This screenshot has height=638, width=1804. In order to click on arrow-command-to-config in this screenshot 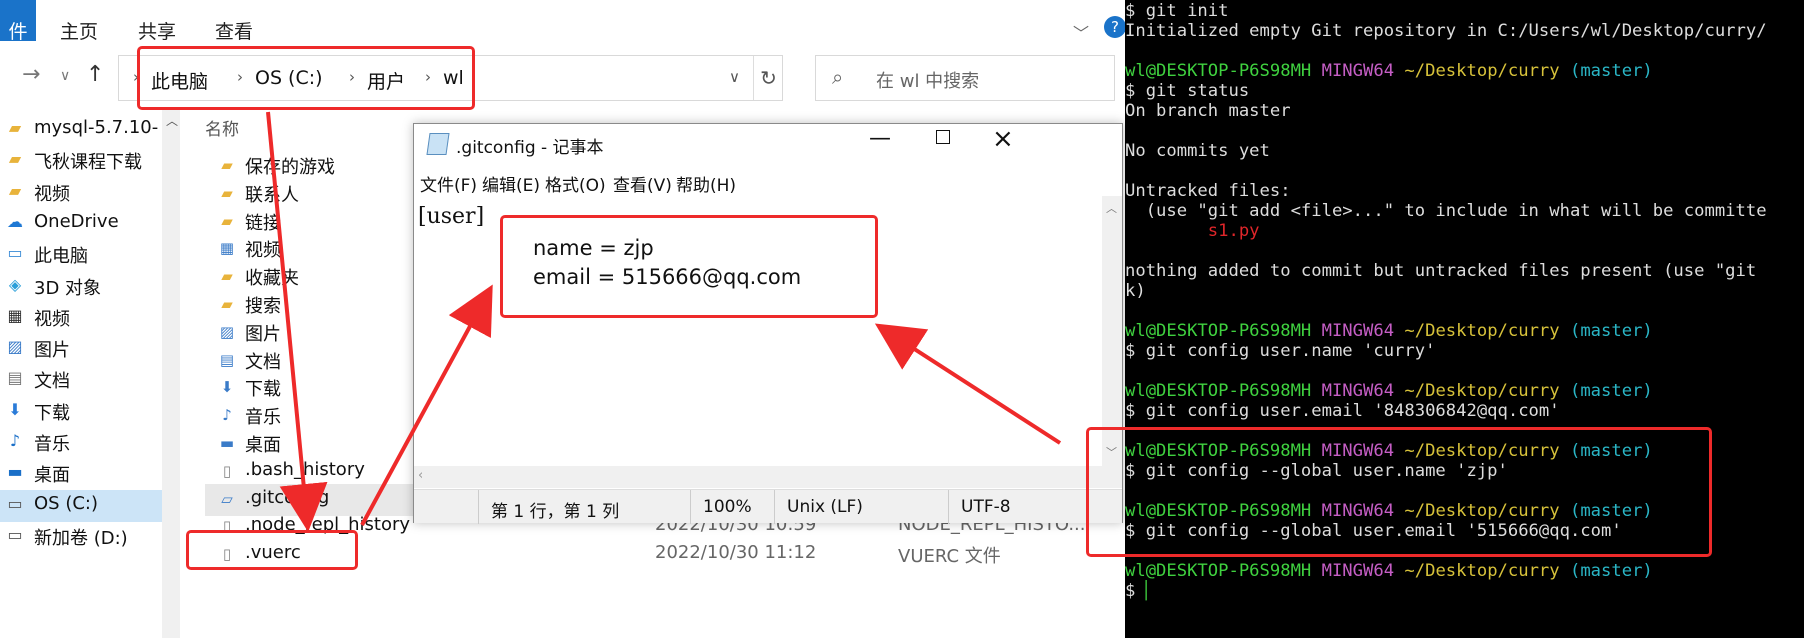, I will do `click(968, 384)`.